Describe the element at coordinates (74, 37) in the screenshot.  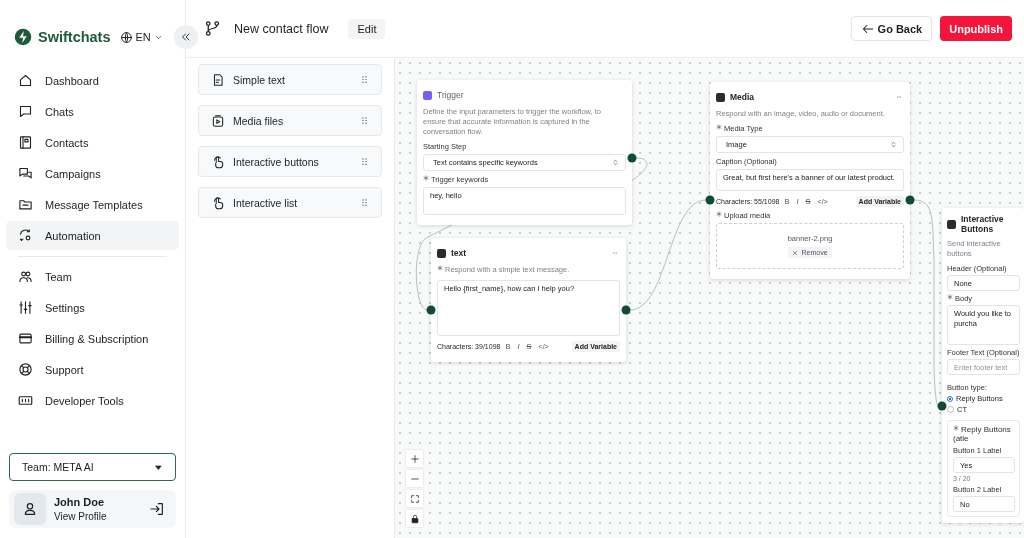
I see `brand-name: Swiftchats` at that location.